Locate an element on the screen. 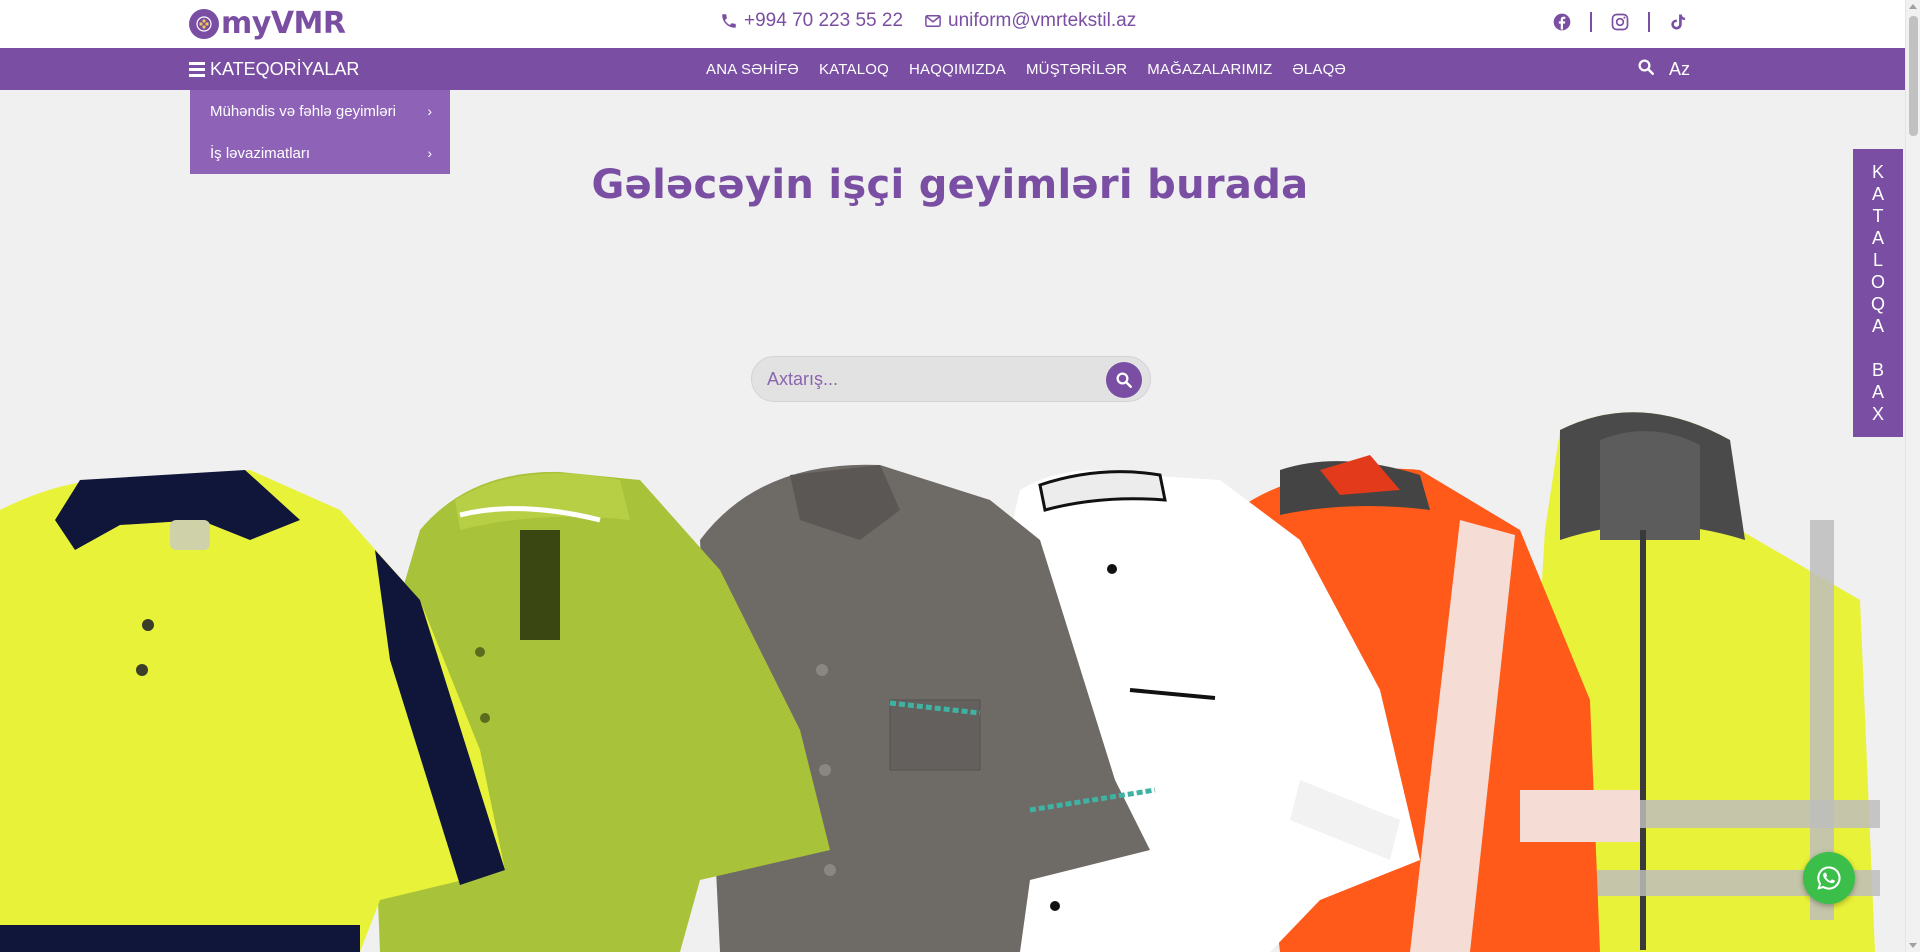  whatsapp-icon is located at coordinates (1829, 878).